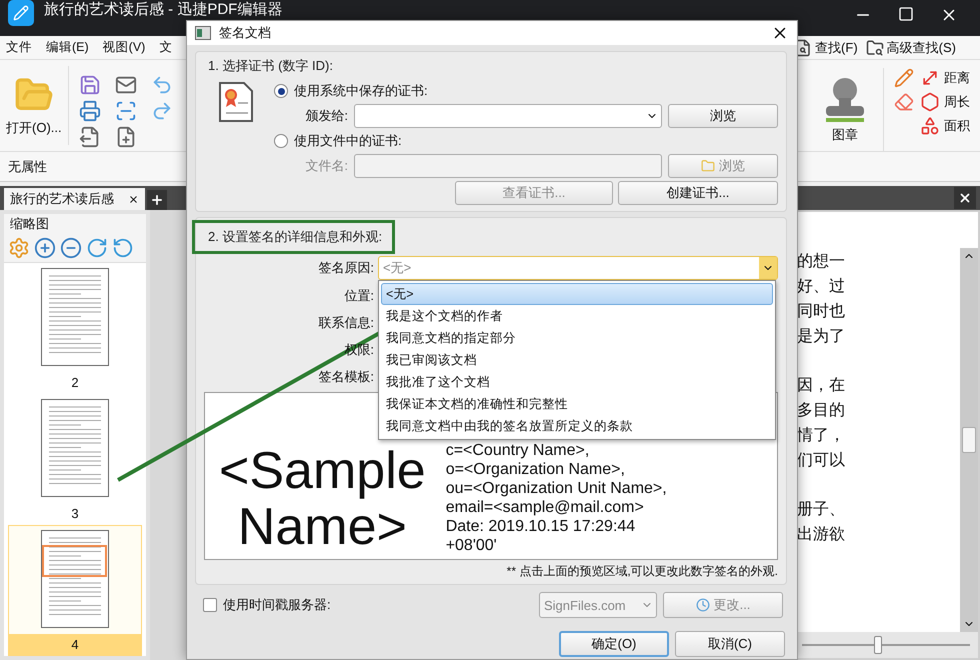 The width and height of the screenshot is (980, 660). Describe the element at coordinates (97, 248) in the screenshot. I see `rotate-clockwise-icon` at that location.